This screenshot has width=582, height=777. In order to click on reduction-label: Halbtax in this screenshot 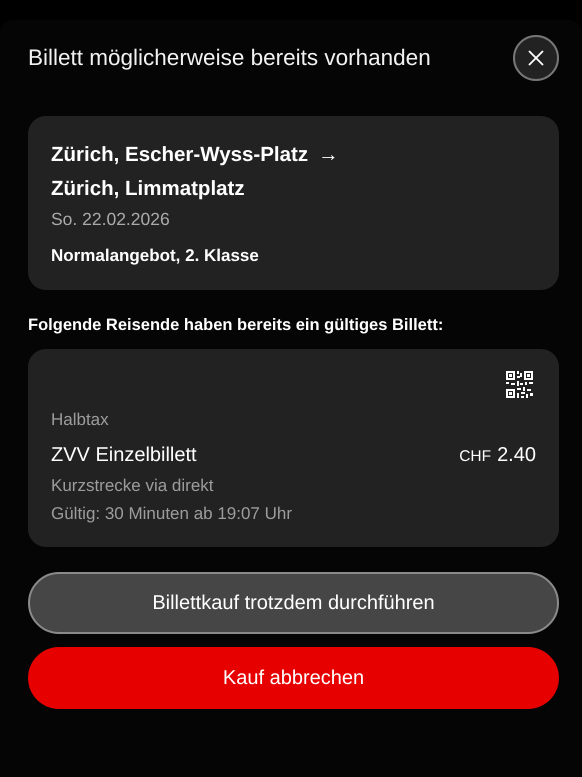, I will do `click(80, 420)`.